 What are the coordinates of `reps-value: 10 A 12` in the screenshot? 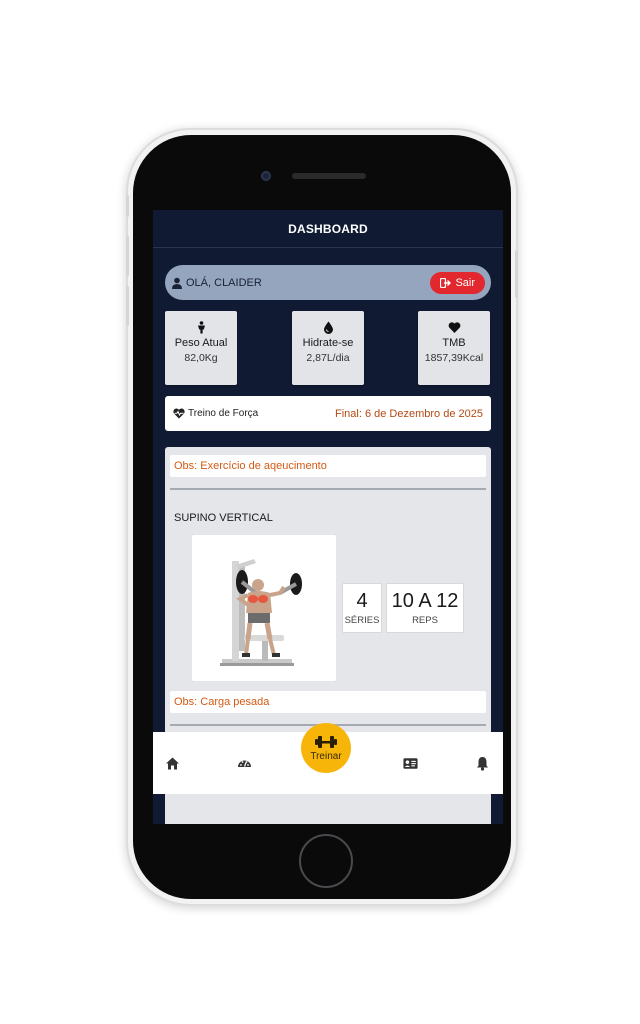 It's located at (425, 601).